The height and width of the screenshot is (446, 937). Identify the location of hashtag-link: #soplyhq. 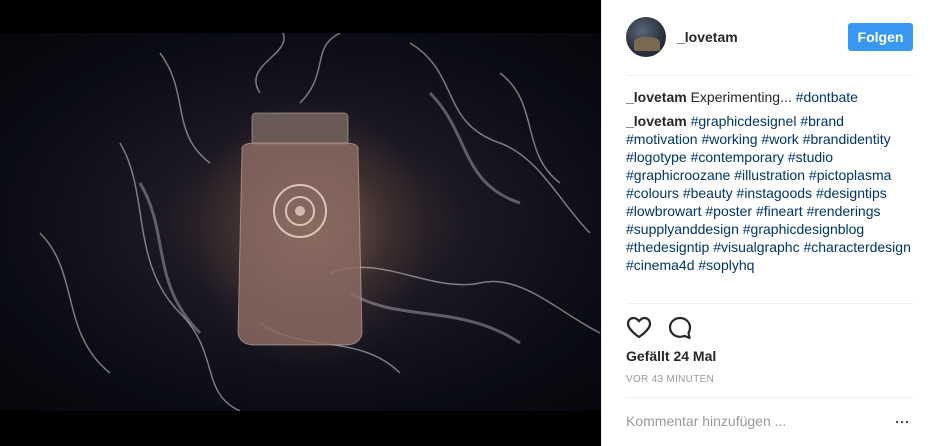
(726, 265).